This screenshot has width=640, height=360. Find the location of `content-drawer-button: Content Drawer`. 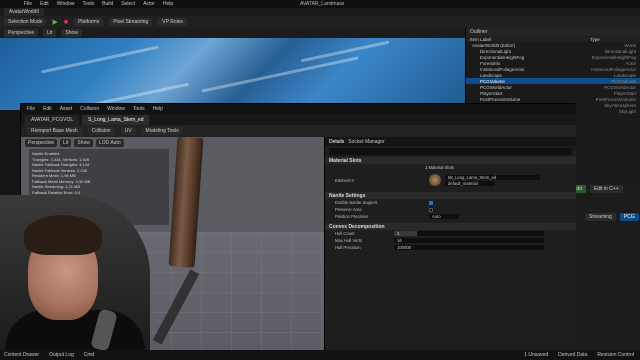

content-drawer-button: Content Drawer is located at coordinates (21, 355).